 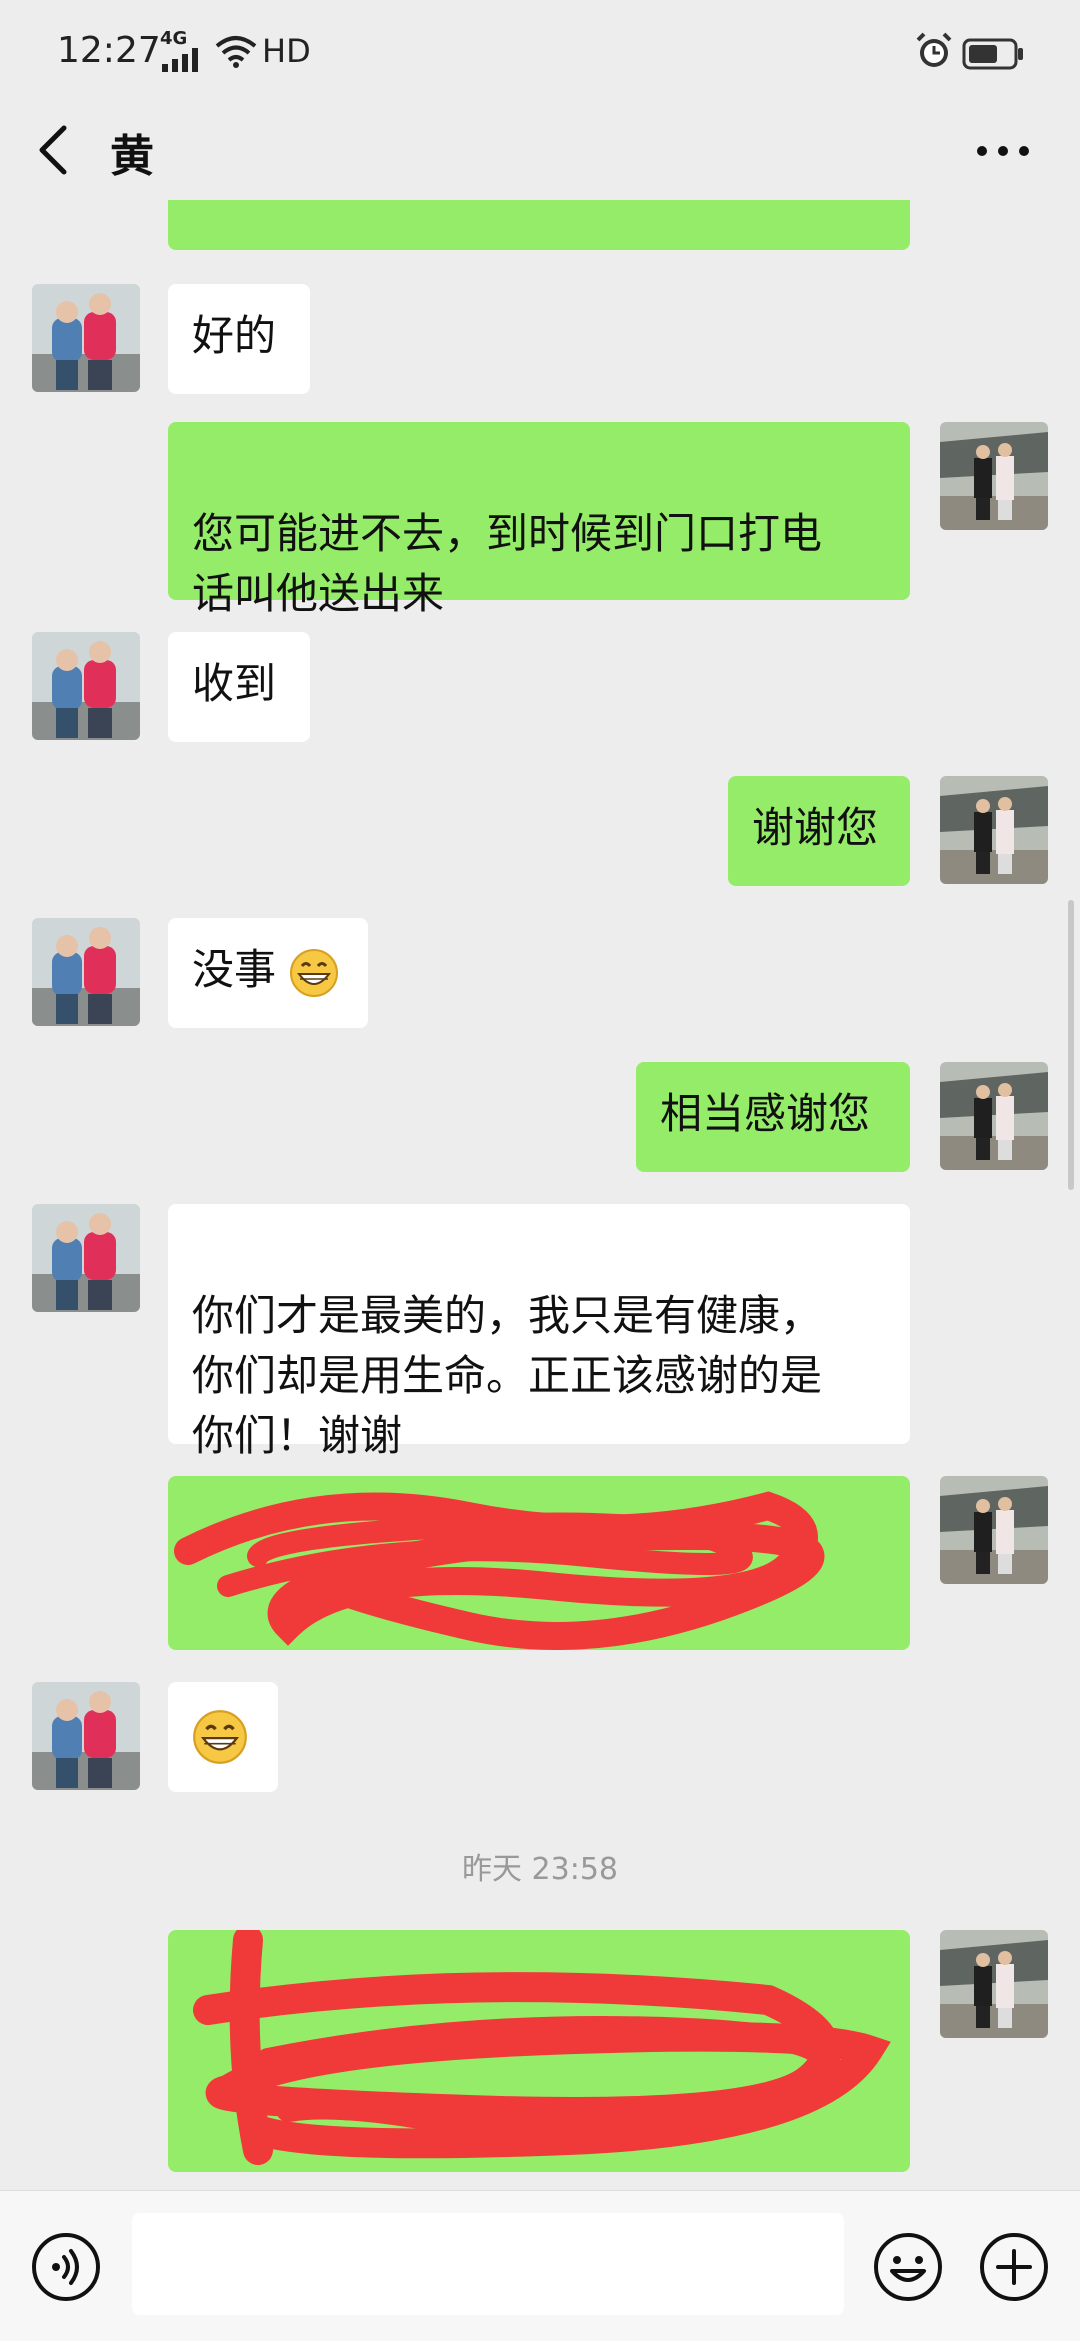 I want to click on message-bubble-in: 收到, so click(x=239, y=687).